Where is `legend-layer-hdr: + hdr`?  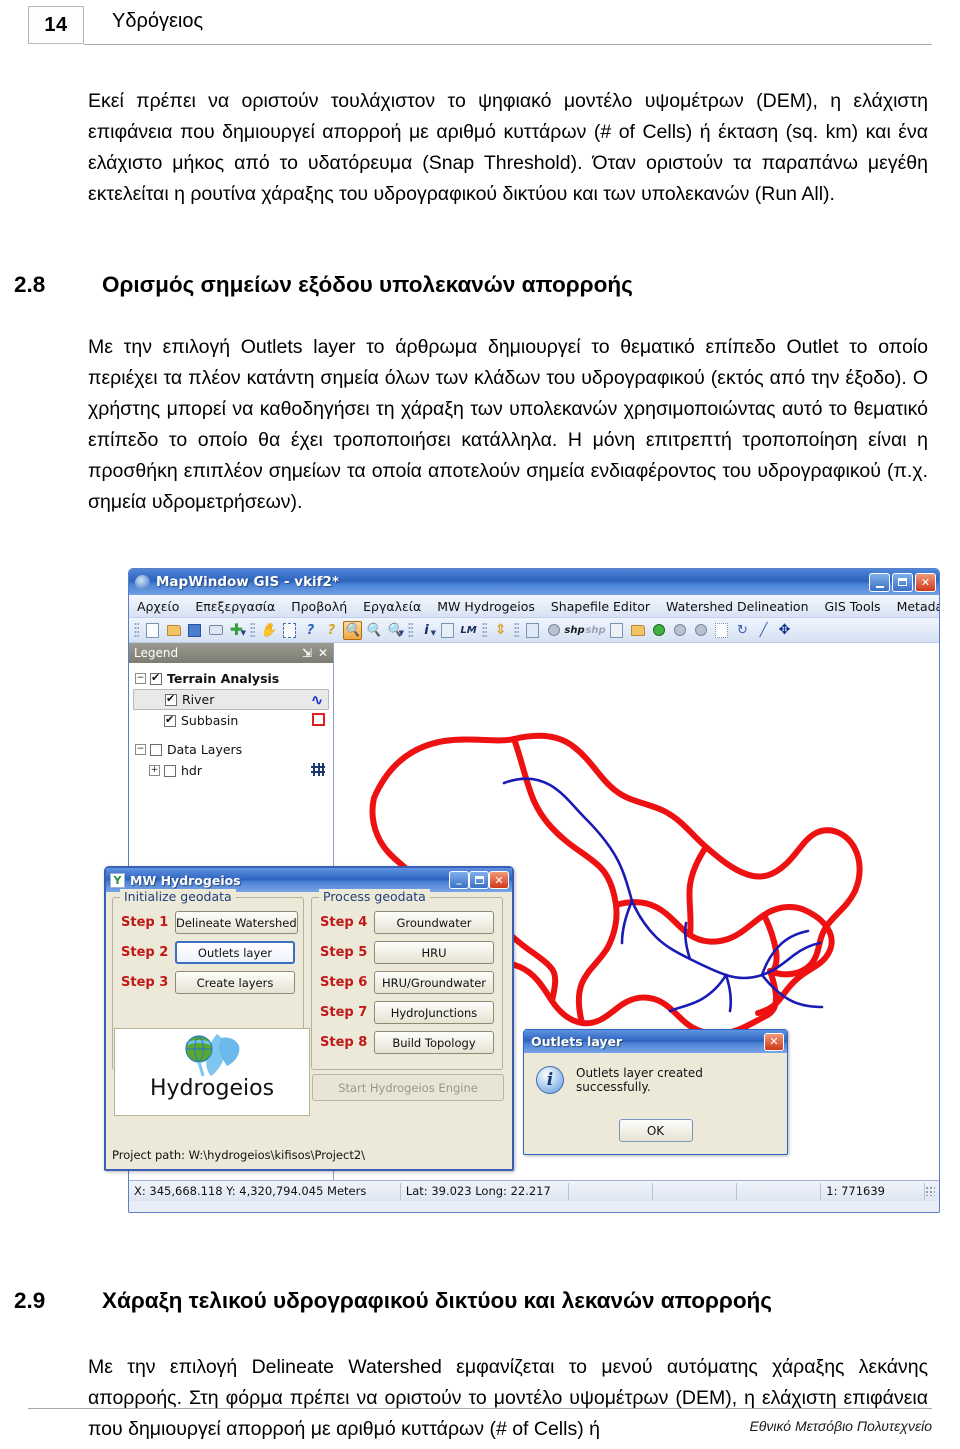 legend-layer-hdr: + hdr is located at coordinates (231, 770).